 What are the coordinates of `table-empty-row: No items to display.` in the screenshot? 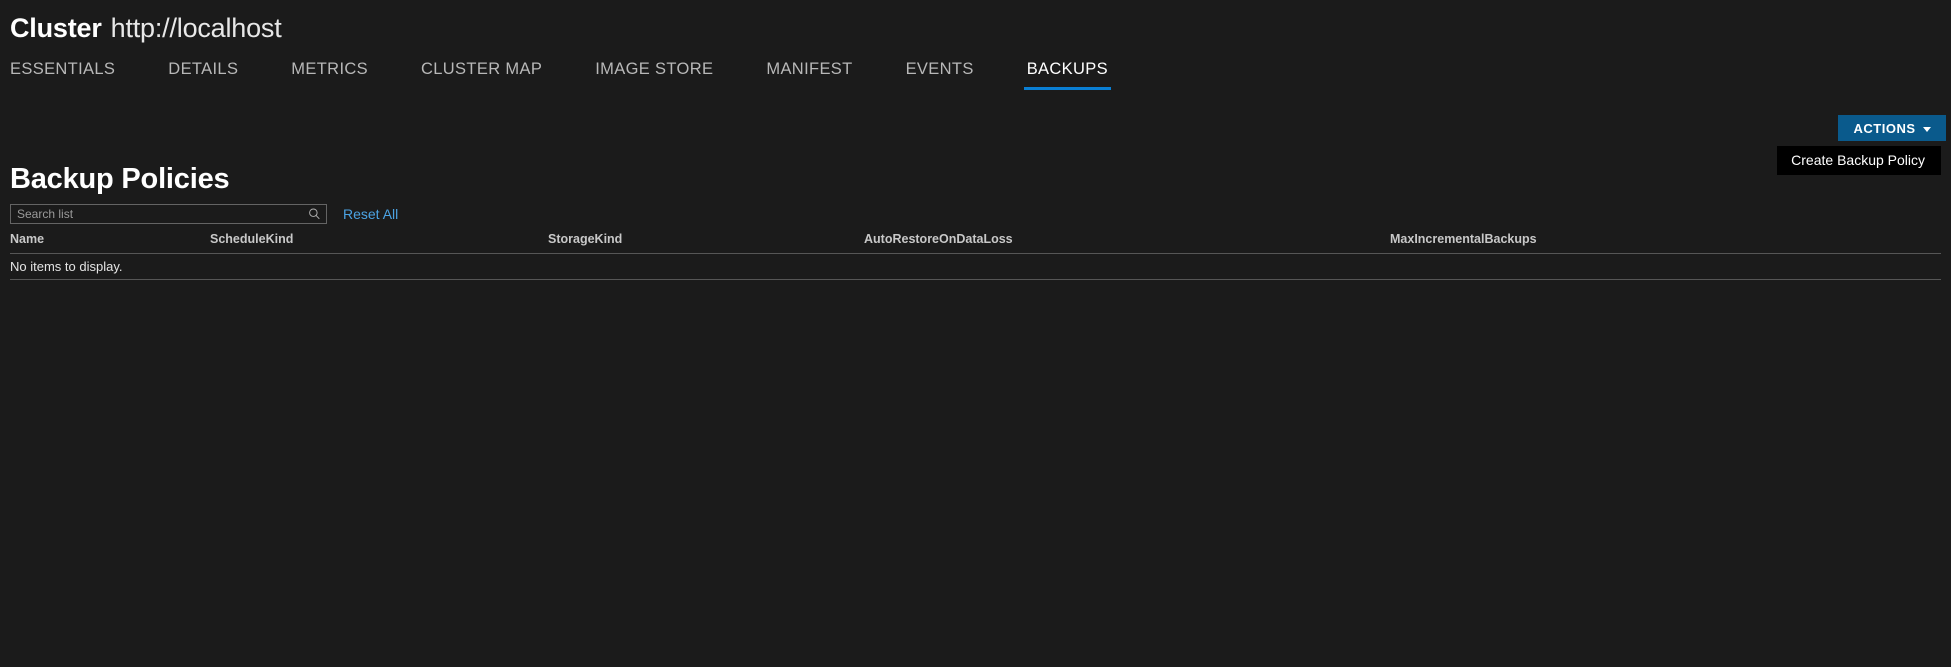 It's located at (975, 267).